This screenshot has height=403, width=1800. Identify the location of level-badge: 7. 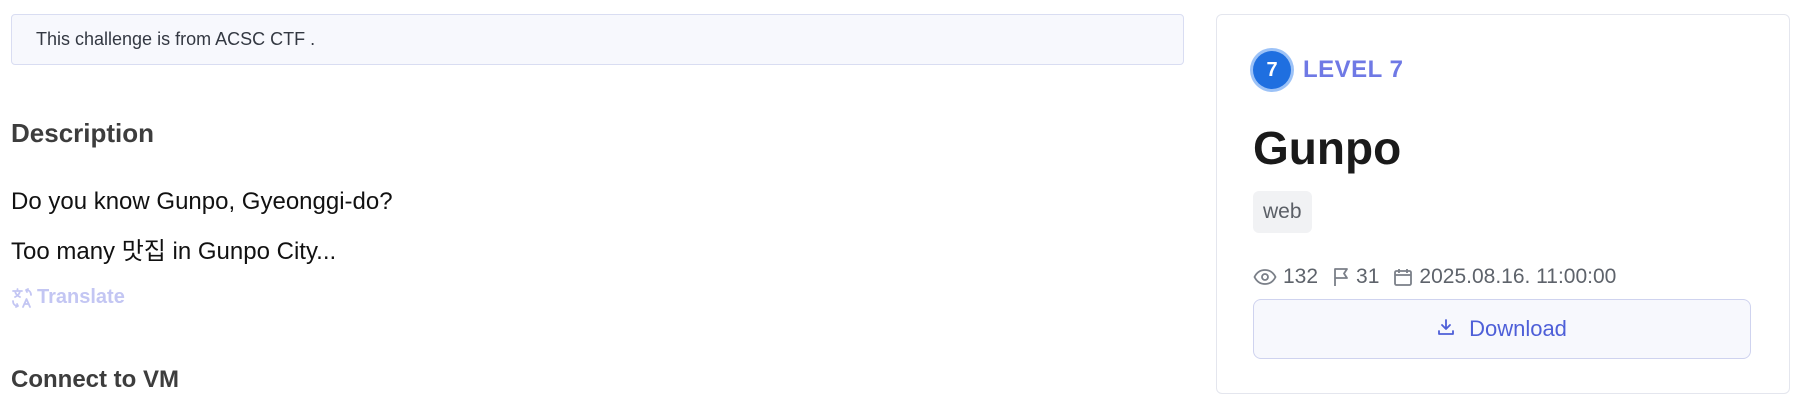
(1272, 70).